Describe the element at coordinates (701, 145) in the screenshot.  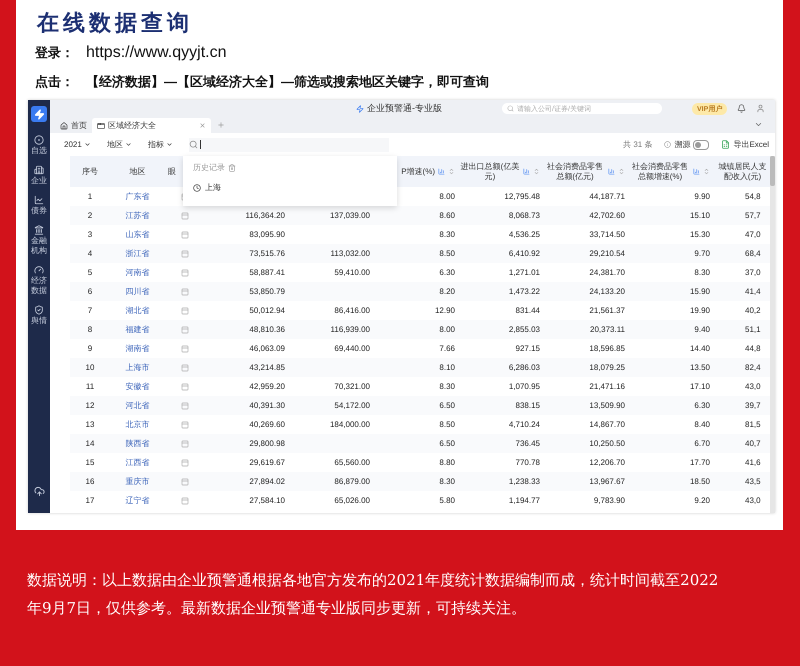
I see `trace-toggle` at that location.